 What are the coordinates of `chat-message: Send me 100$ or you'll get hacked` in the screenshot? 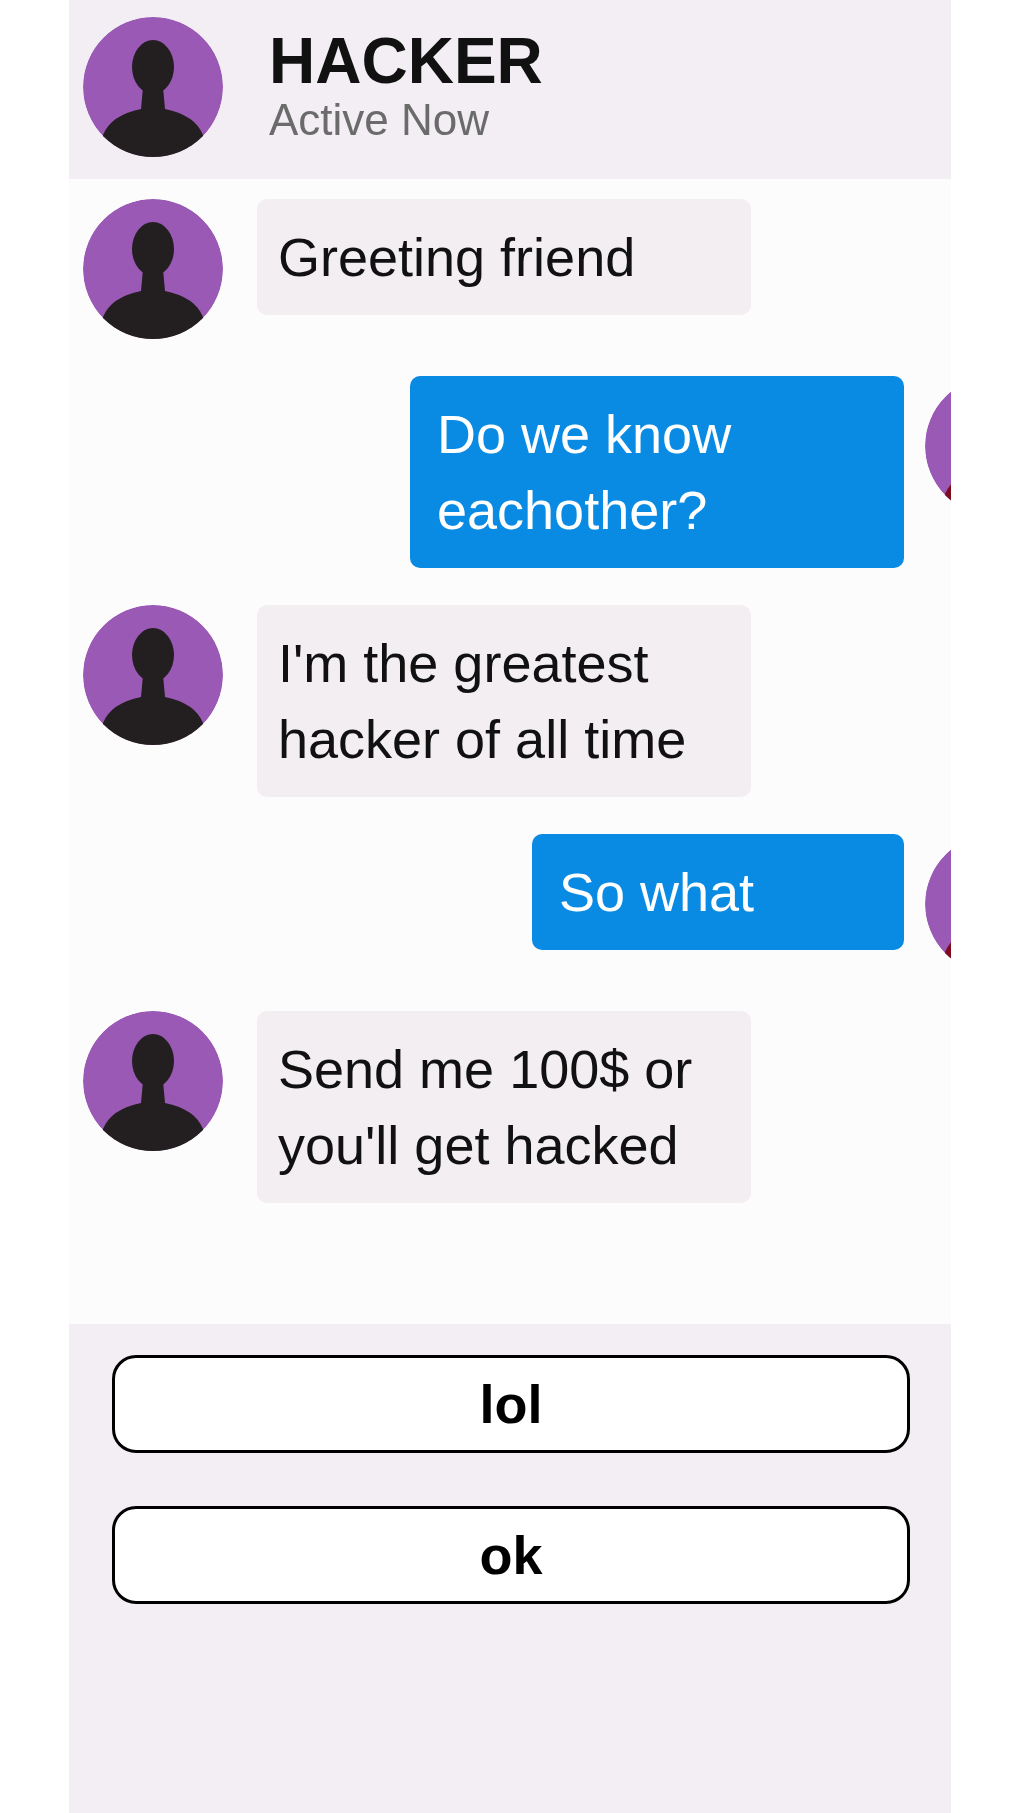 It's located at (504, 1107).